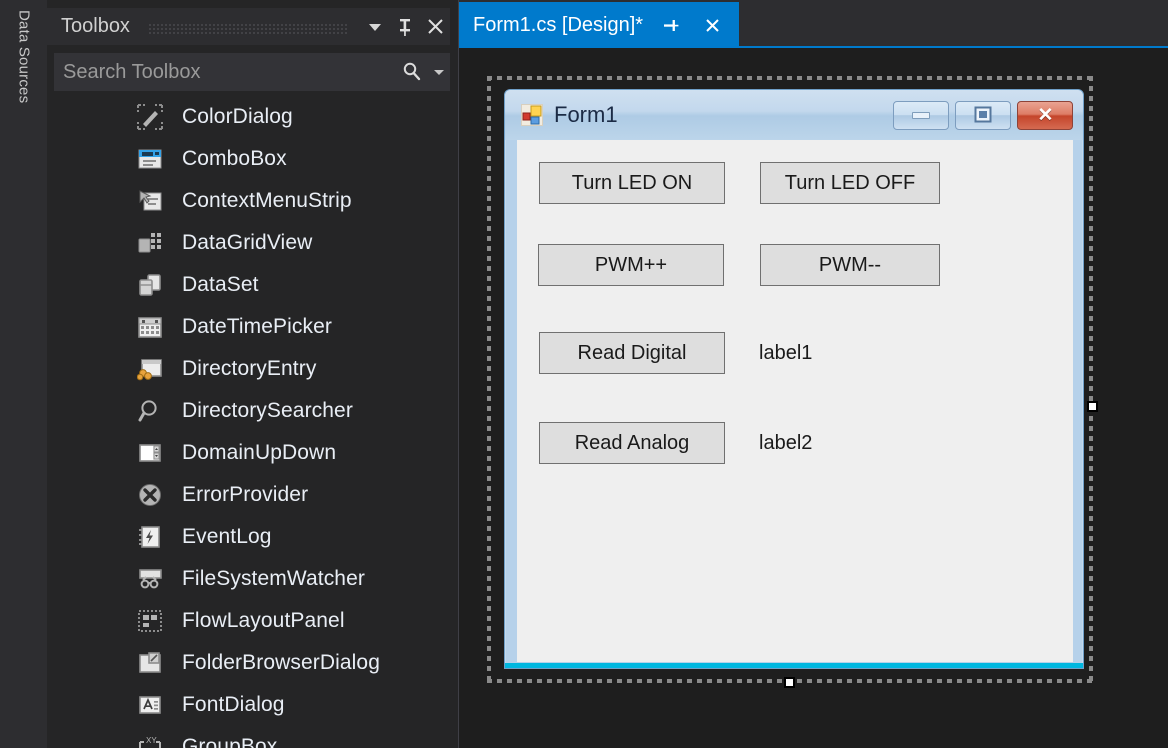 The width and height of the screenshot is (1168, 748). I want to click on toolbox-item-domainupdown: DomainUpDown, so click(253, 453).